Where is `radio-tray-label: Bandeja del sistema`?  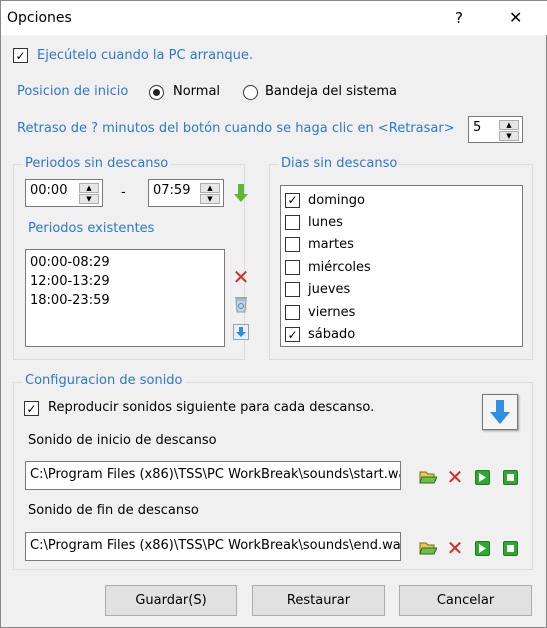 radio-tray-label: Bandeja del sistema is located at coordinates (331, 91).